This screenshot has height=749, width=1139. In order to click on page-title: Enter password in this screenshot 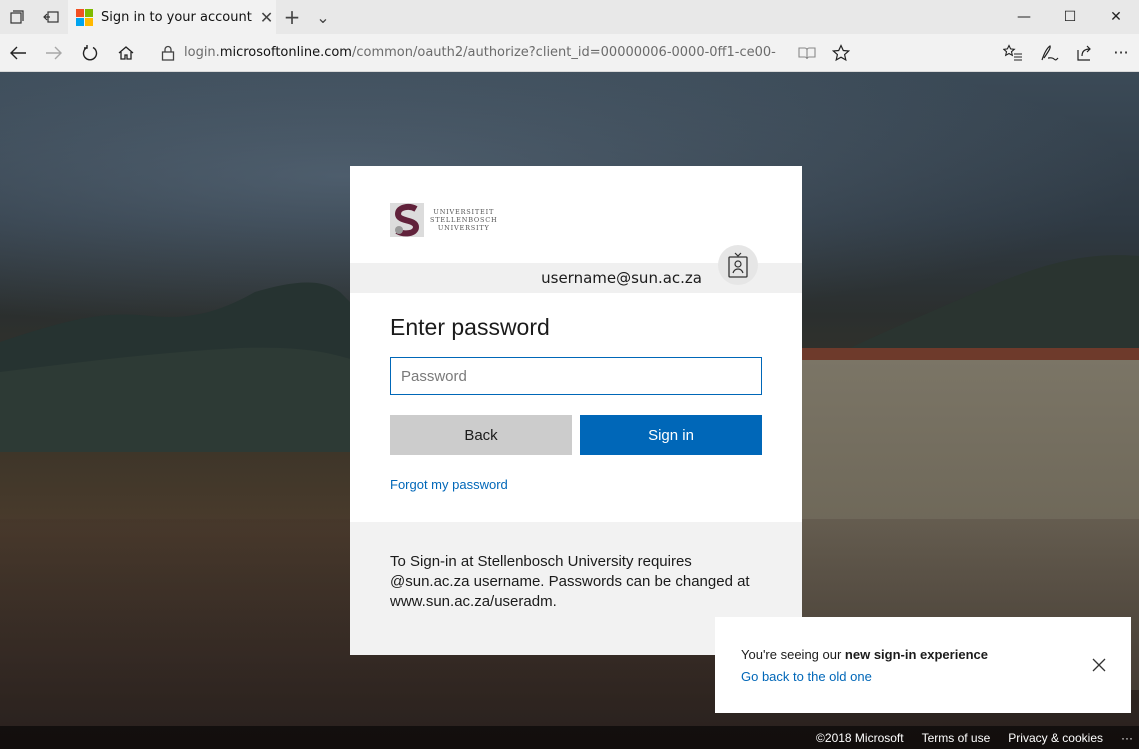, I will do `click(470, 327)`.